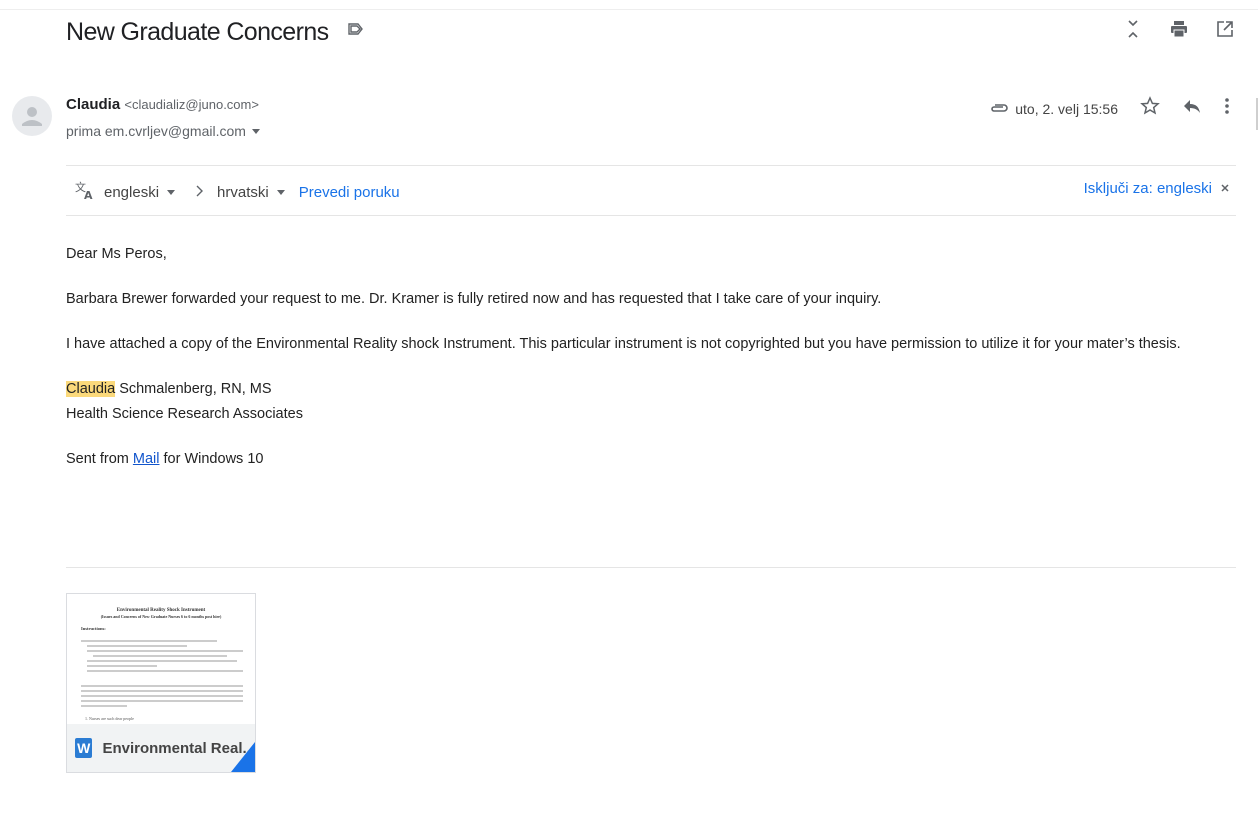  I want to click on attachment-corner-fold, so click(243, 757).